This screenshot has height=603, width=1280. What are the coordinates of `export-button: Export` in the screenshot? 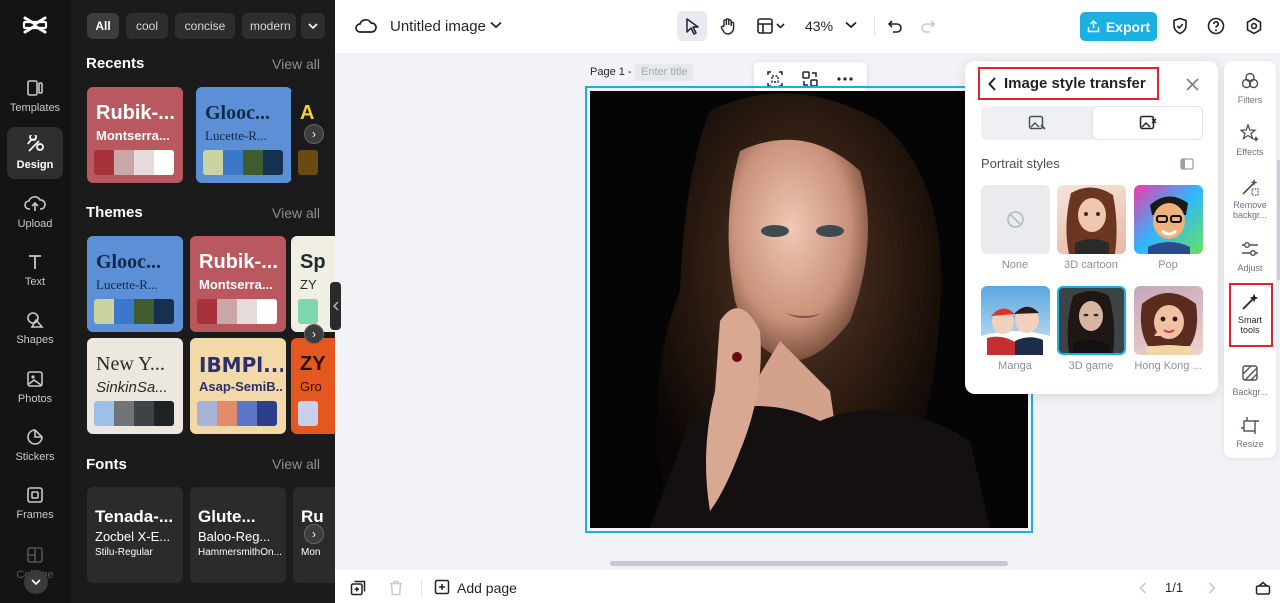 It's located at (1118, 26).